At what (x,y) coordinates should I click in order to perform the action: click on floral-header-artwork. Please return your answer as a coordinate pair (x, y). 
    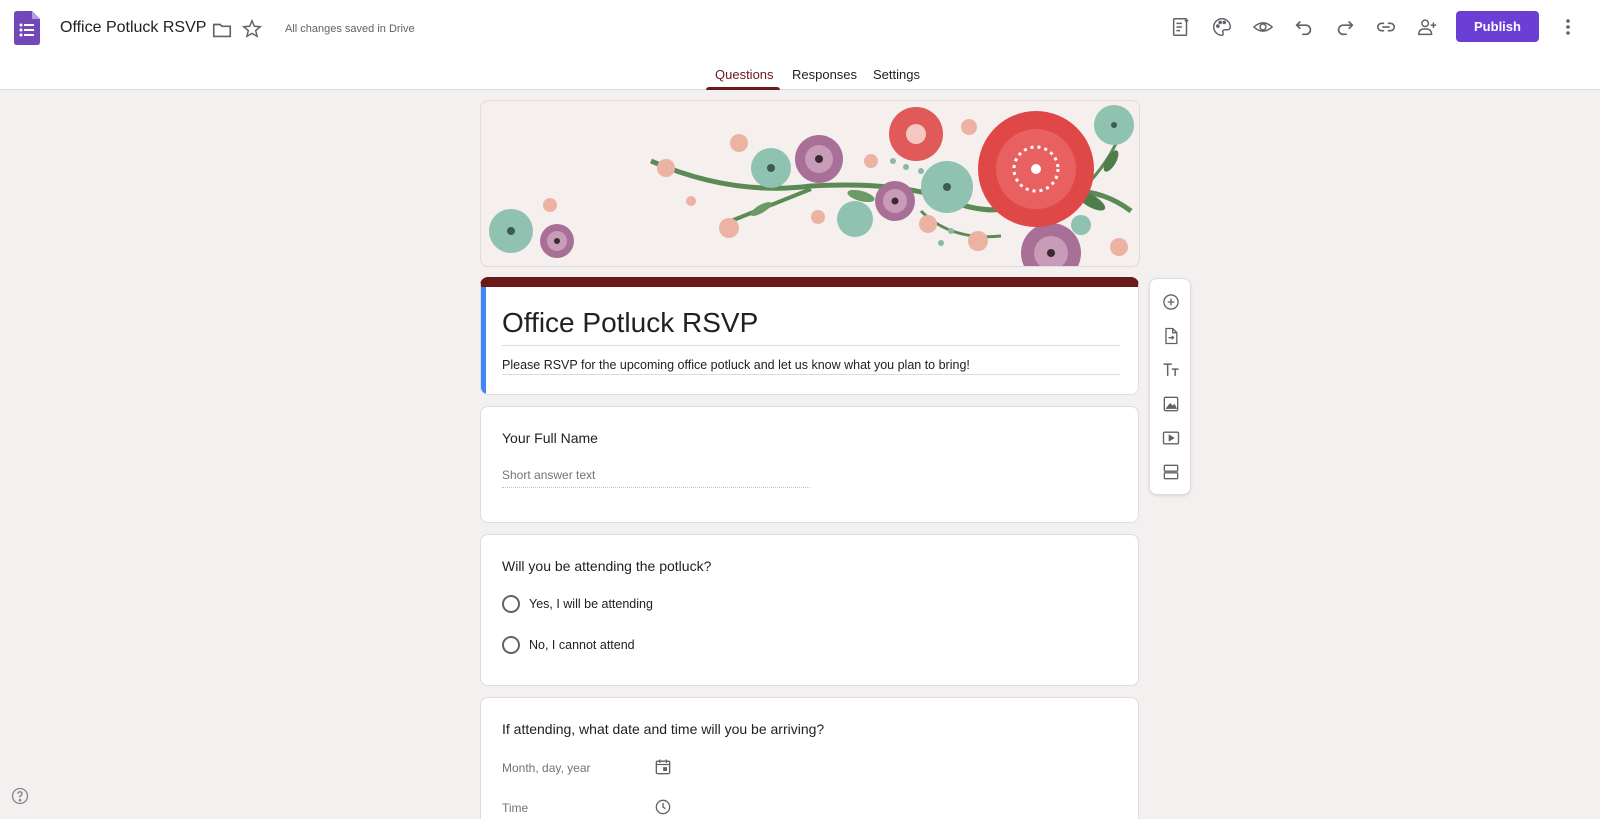
    Looking at the image, I should click on (811, 185).